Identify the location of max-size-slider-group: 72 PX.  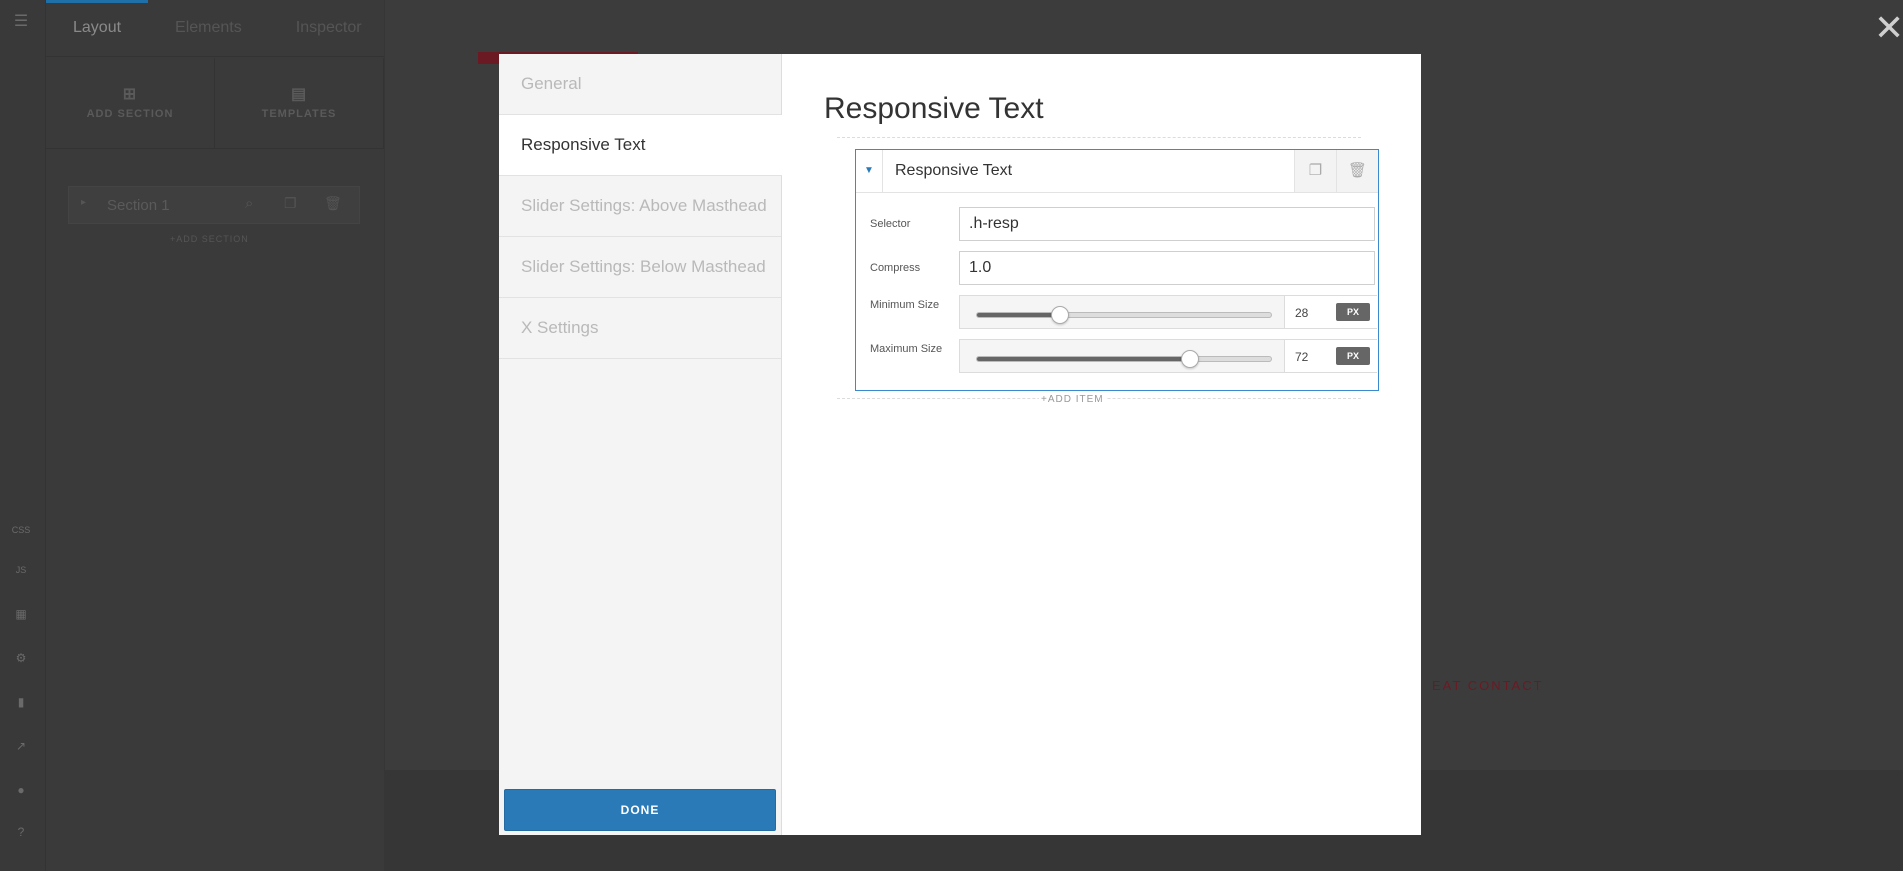
(1168, 356).